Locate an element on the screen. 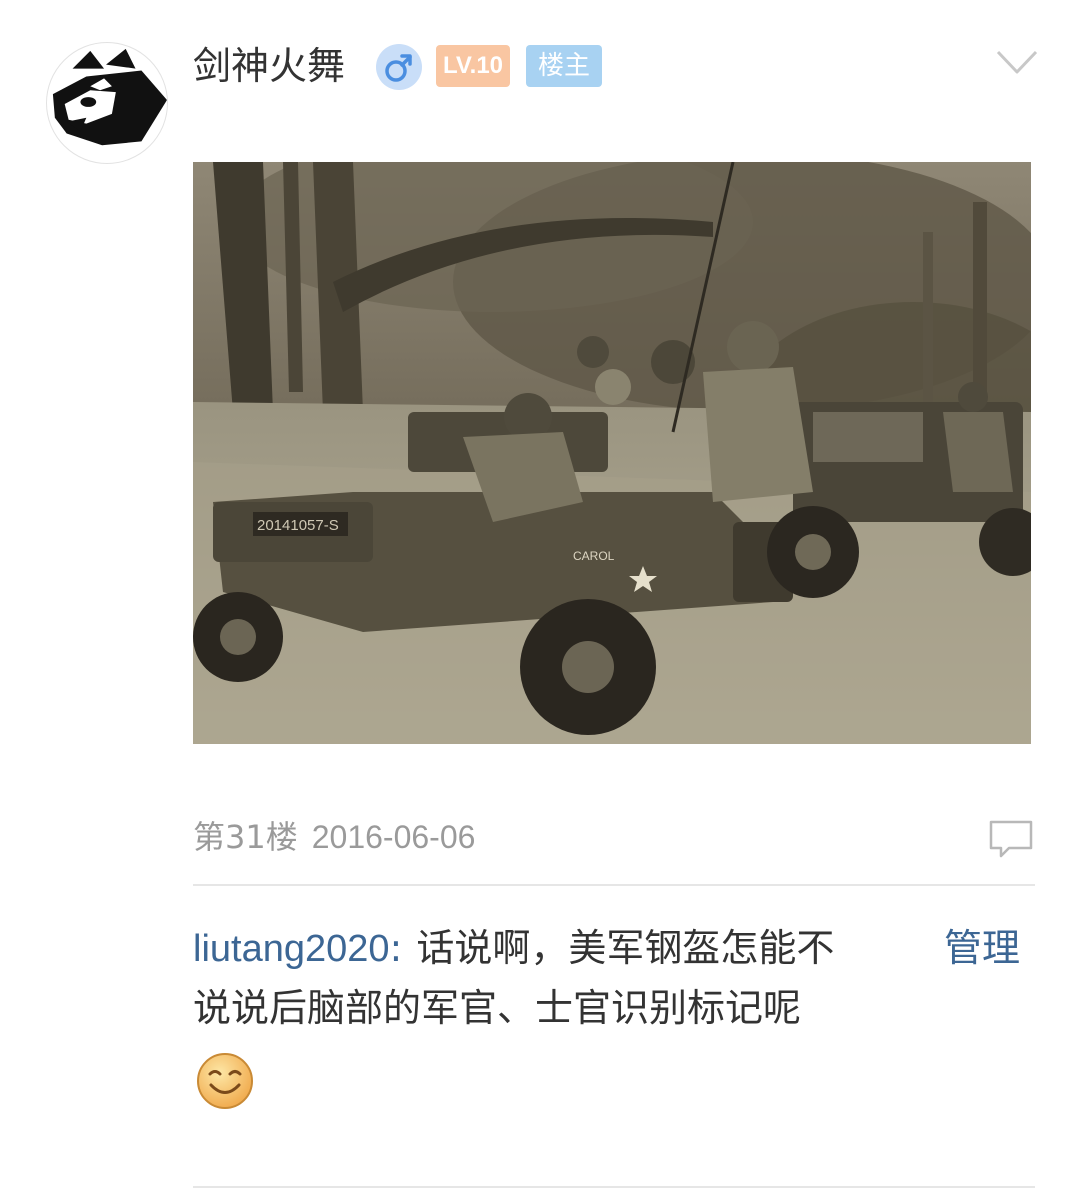  post-date: 2016-06-06 is located at coordinates (393, 837).